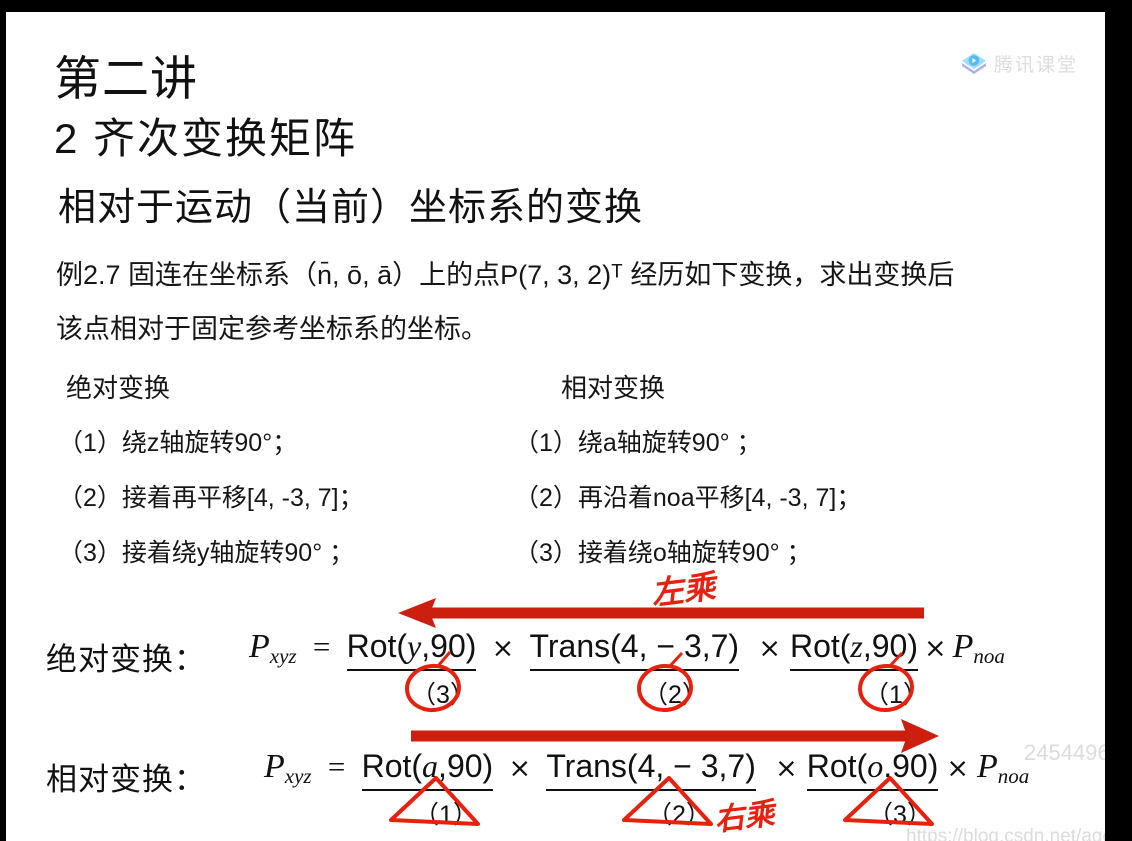 Image resolution: width=1132 pixels, height=841 pixels. I want to click on right-arrow-annotation, so click(675, 736).